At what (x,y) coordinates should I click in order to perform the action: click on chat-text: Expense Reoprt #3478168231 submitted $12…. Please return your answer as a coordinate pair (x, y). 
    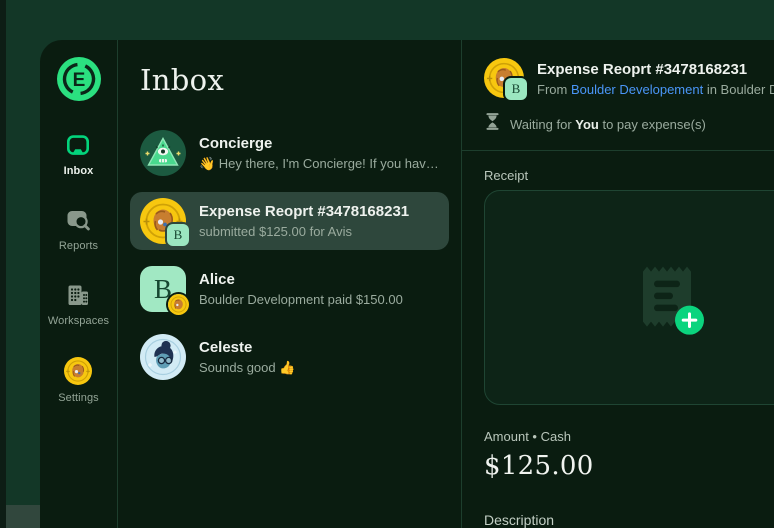
    Looking at the image, I should click on (304, 221).